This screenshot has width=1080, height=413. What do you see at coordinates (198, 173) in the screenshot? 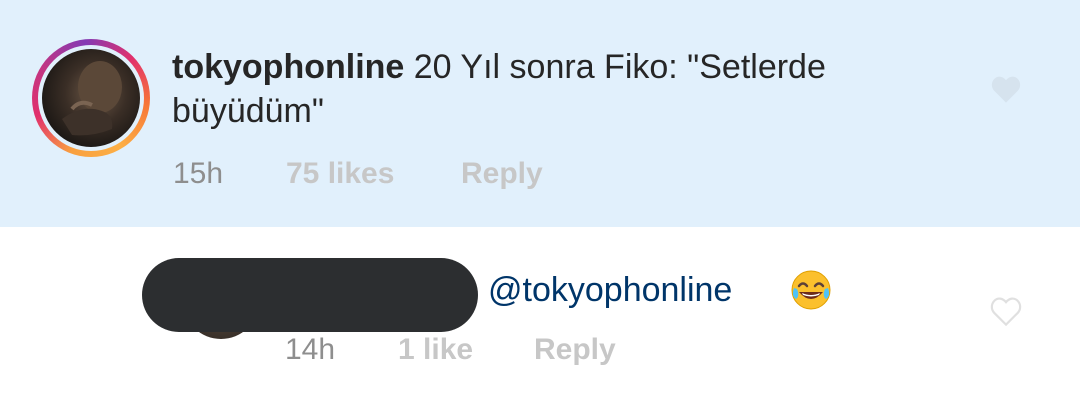
I see `comment-time: 15h` at bounding box center [198, 173].